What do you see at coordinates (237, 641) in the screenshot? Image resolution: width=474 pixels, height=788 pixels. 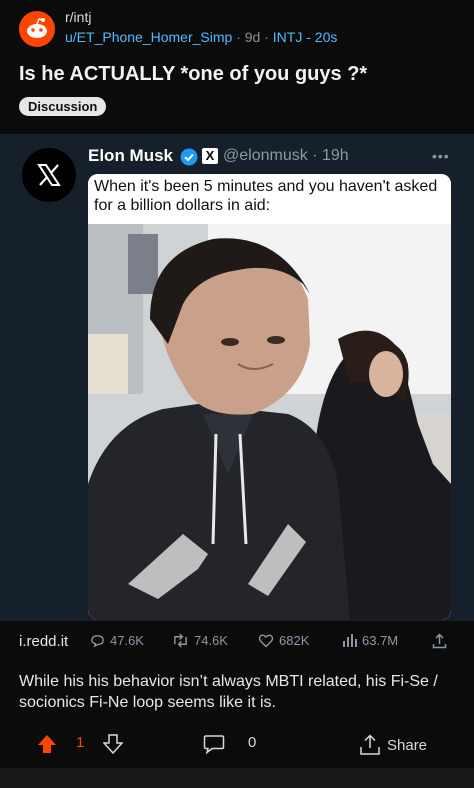 I see `tweet-stats-bar: i.redd.it 47.6K 74.6K 682K 63.7M` at bounding box center [237, 641].